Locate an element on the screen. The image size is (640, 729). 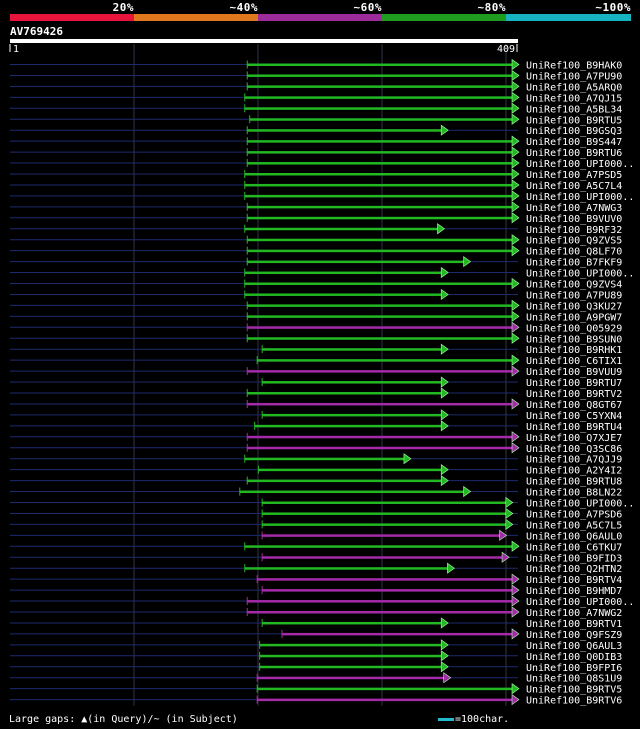
hit-label: UniRef100_B9RTV2 is located at coordinates (574, 394).